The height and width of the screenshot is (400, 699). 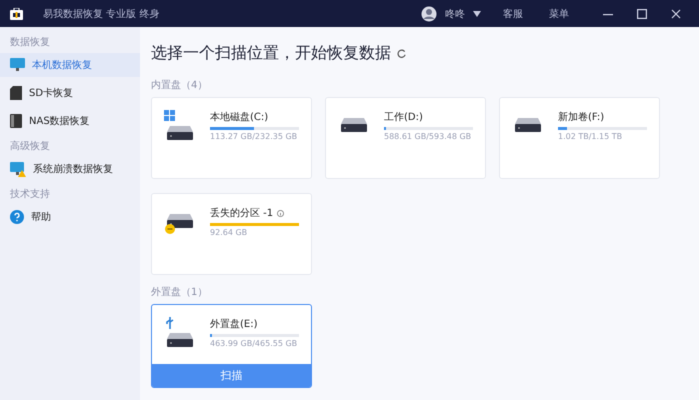 What do you see at coordinates (239, 117) in the screenshot?
I see `disk-name: 本地磁盘(C:)` at bounding box center [239, 117].